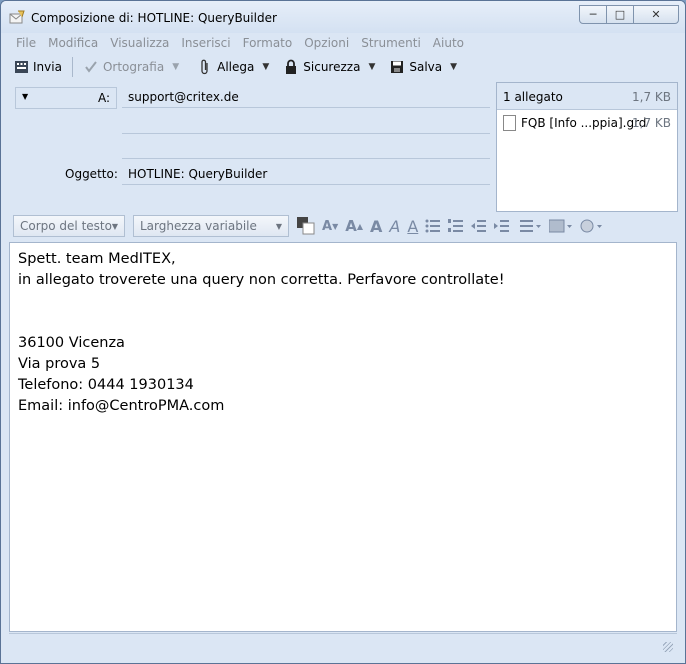 Image resolution: width=686 pixels, height=664 pixels. I want to click on menu-inserisci: Inserisci, so click(205, 43).